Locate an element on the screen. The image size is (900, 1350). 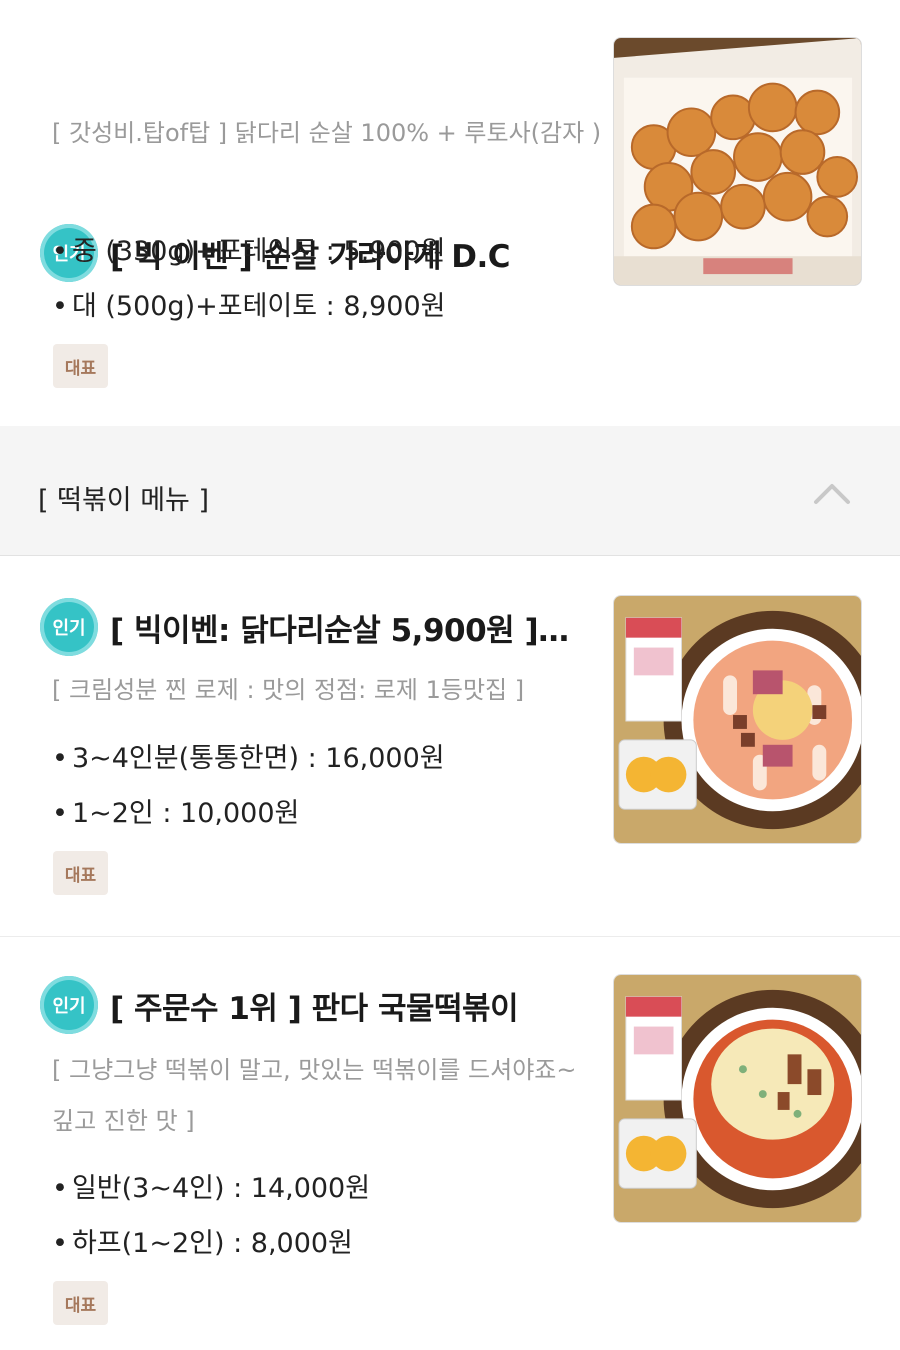
menu-item-title: [ 주문수 1위 ] 판다 국물떡볶이 is located at coordinates (314, 1005).